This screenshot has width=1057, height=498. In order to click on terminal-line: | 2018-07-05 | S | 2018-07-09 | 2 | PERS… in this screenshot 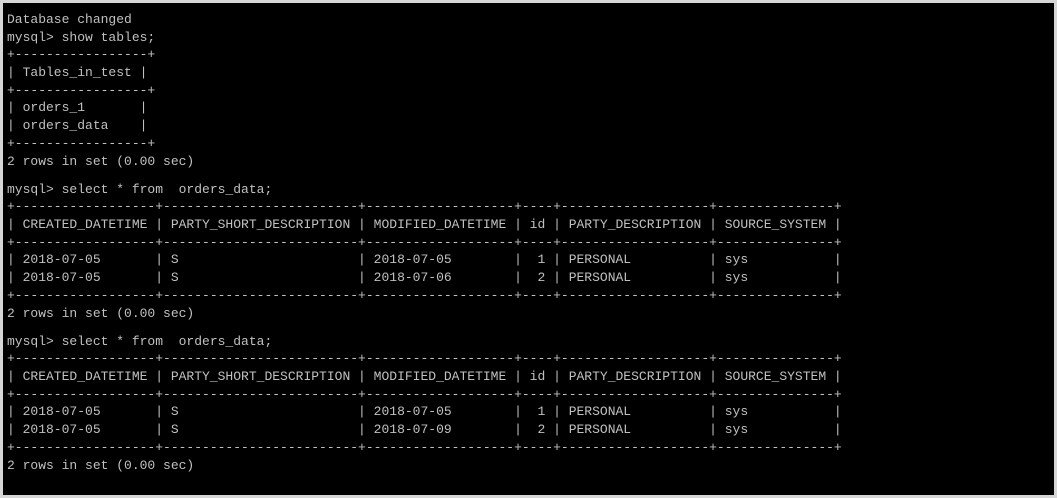, I will do `click(424, 430)`.